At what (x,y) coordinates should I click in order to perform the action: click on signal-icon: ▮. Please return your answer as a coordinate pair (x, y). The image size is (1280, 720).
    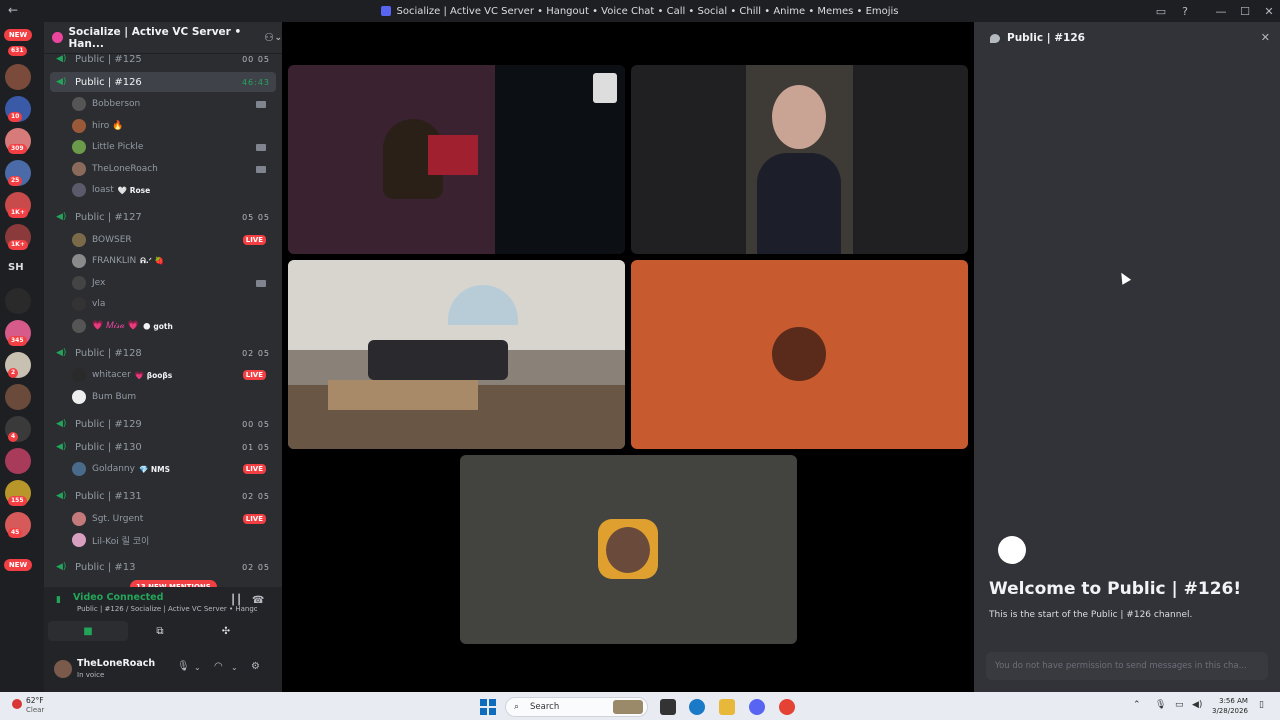
    Looking at the image, I should click on (58, 600).